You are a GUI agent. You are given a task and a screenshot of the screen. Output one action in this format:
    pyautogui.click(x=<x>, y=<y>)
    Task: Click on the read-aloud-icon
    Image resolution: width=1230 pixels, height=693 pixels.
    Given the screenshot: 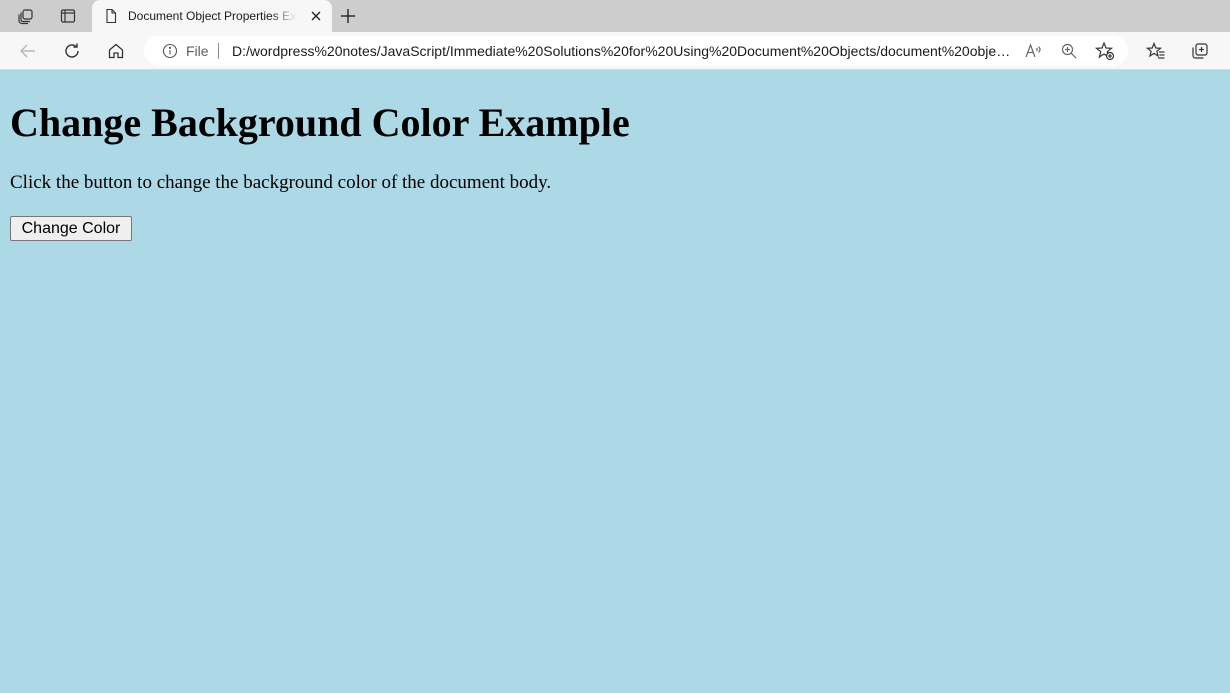 What is the action you would take?
    pyautogui.click(x=1033, y=51)
    